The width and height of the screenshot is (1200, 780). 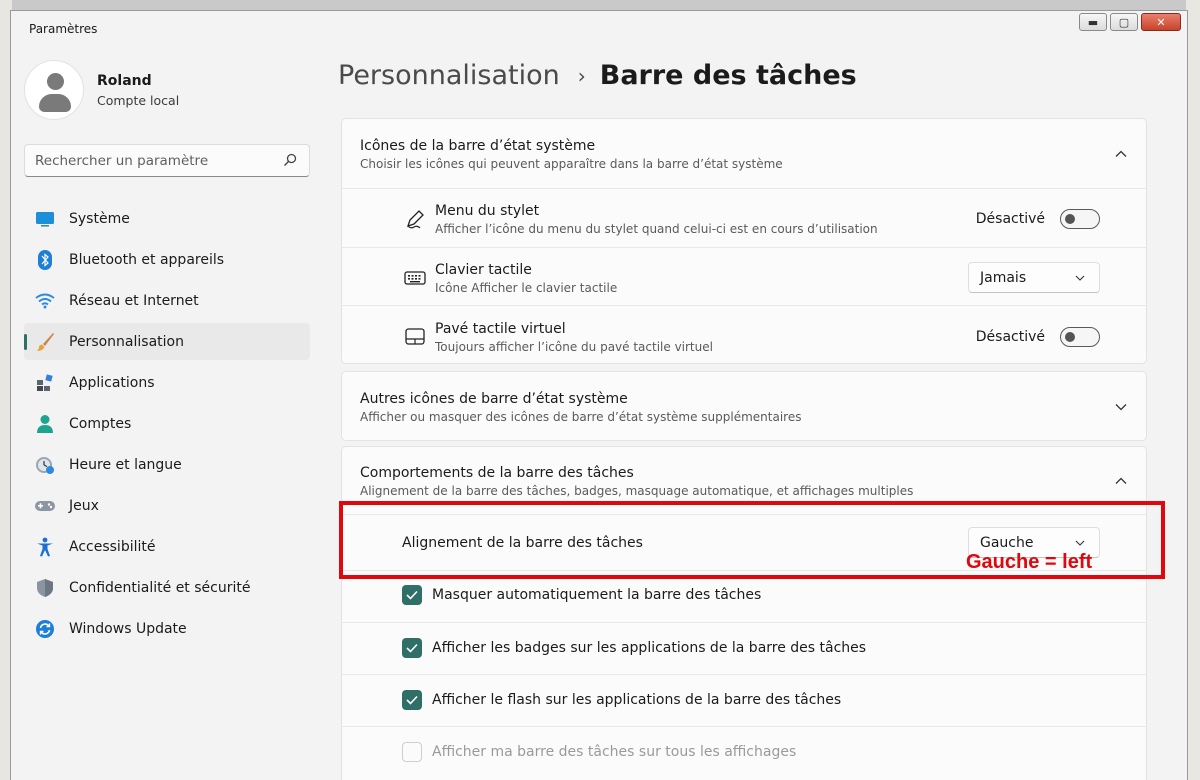 What do you see at coordinates (412, 752) in the screenshot?
I see `all-displays-checkbox` at bounding box center [412, 752].